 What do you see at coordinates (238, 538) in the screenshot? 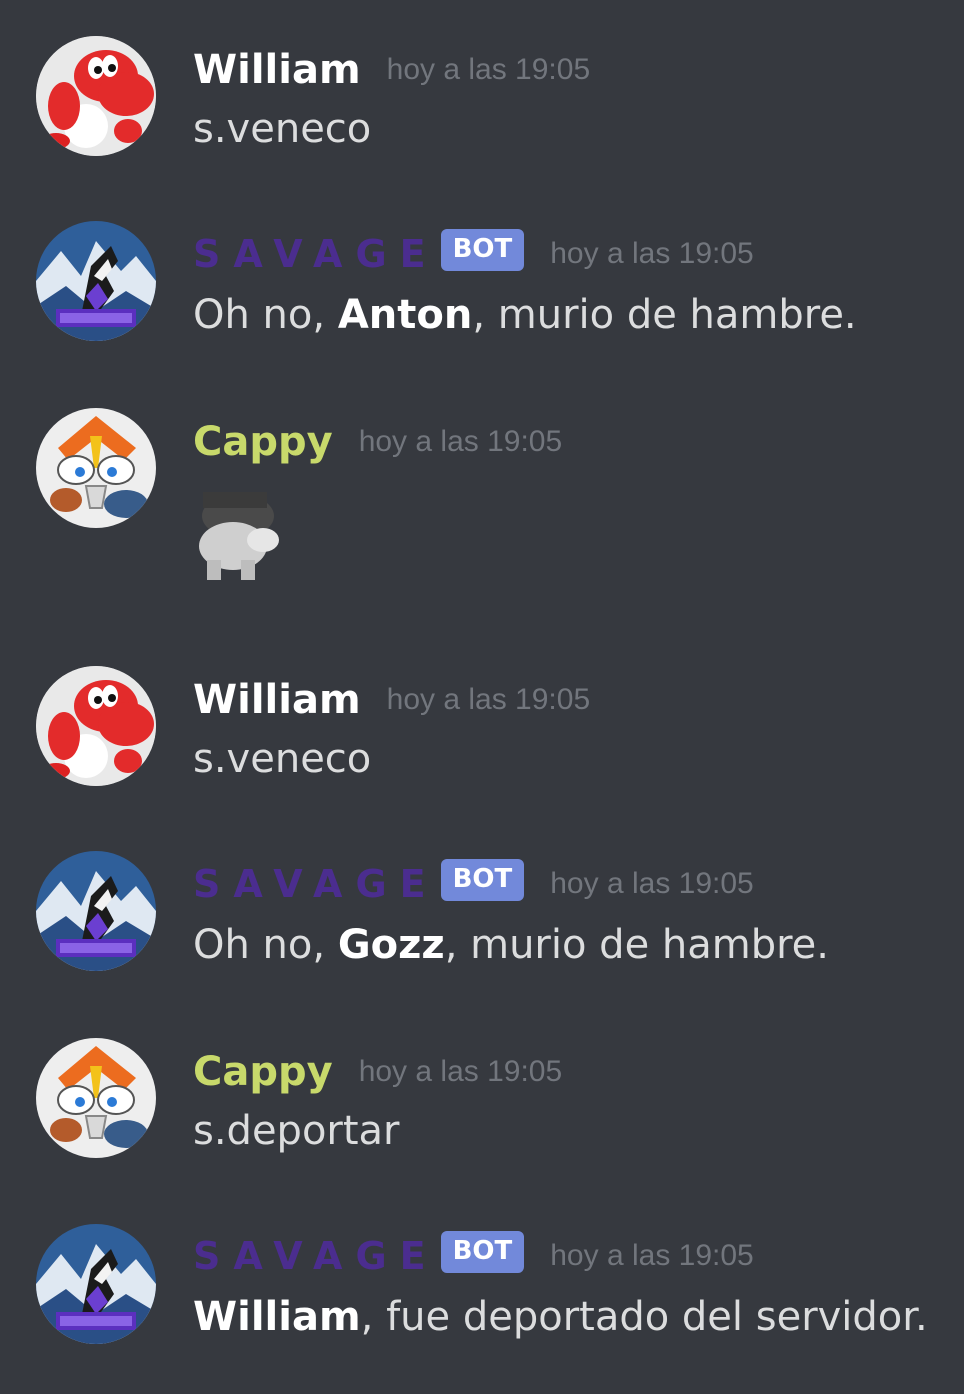
I see `sticker-icon` at bounding box center [238, 538].